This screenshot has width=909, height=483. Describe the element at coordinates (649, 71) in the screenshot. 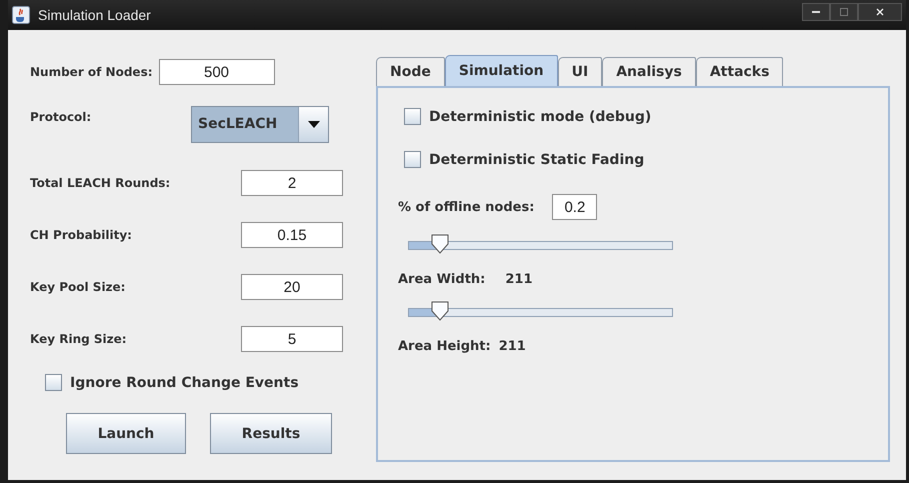

I see `tab: Analisys` at that location.